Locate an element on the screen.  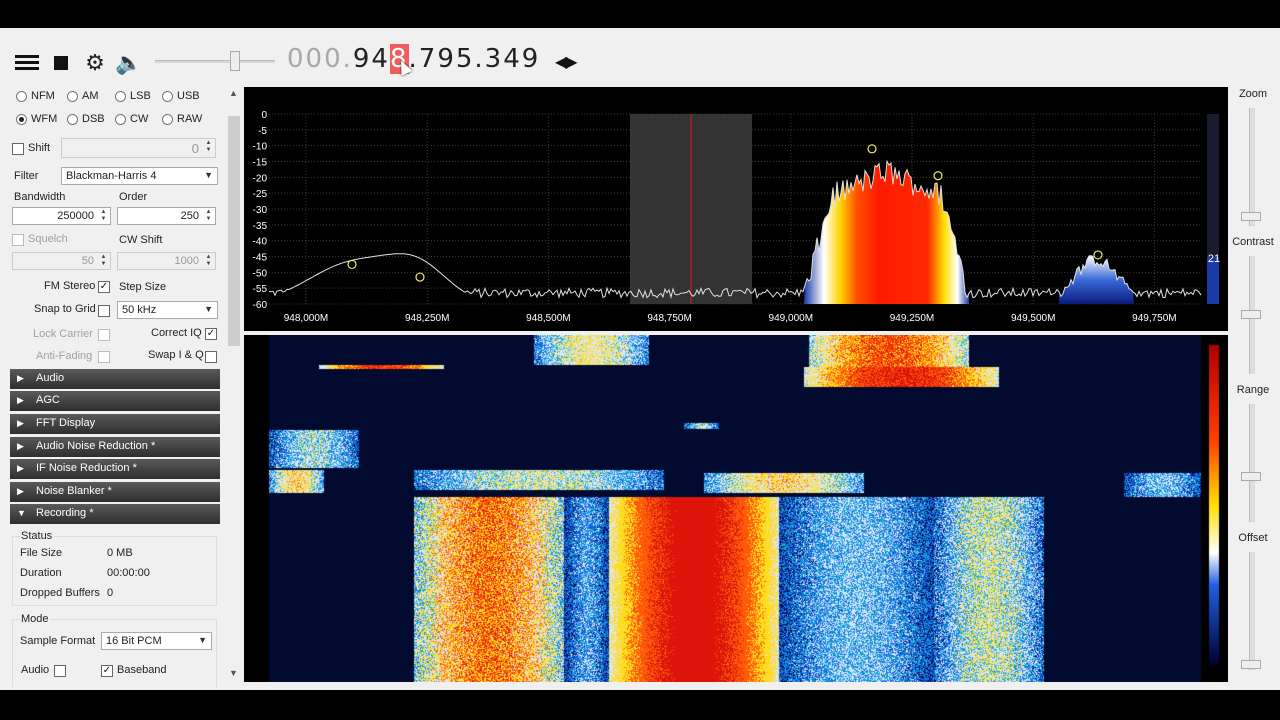
scrollbar-thumb is located at coordinates (234, 231).